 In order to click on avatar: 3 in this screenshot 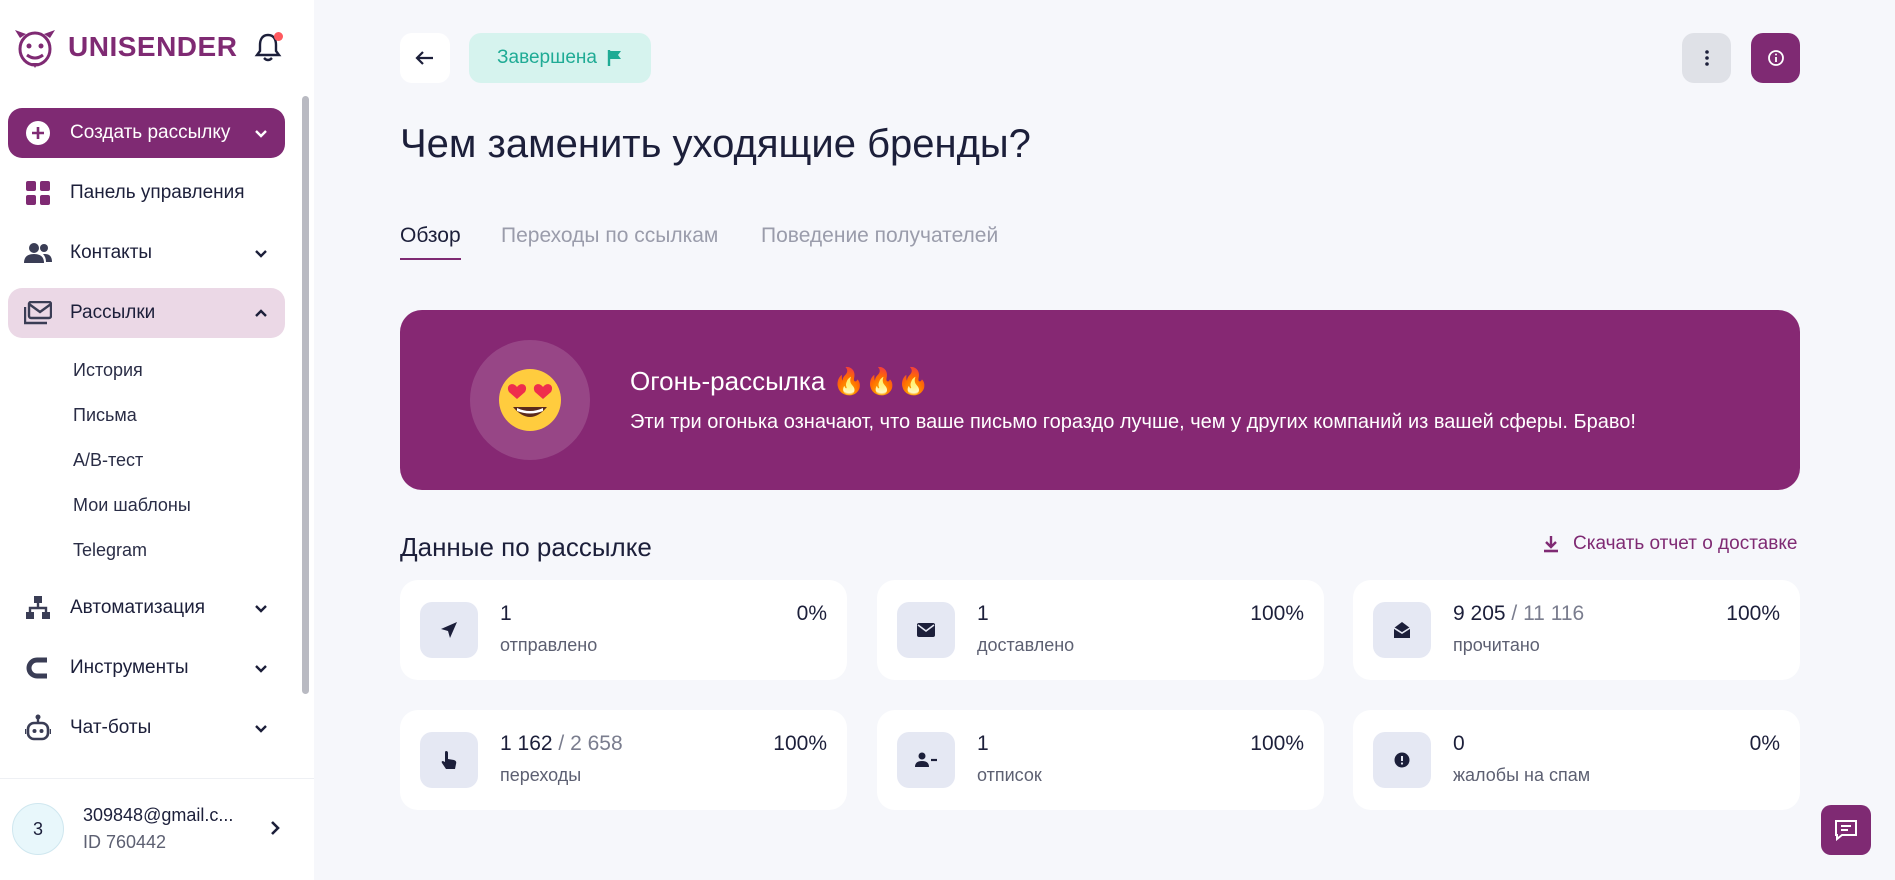, I will do `click(38, 829)`.